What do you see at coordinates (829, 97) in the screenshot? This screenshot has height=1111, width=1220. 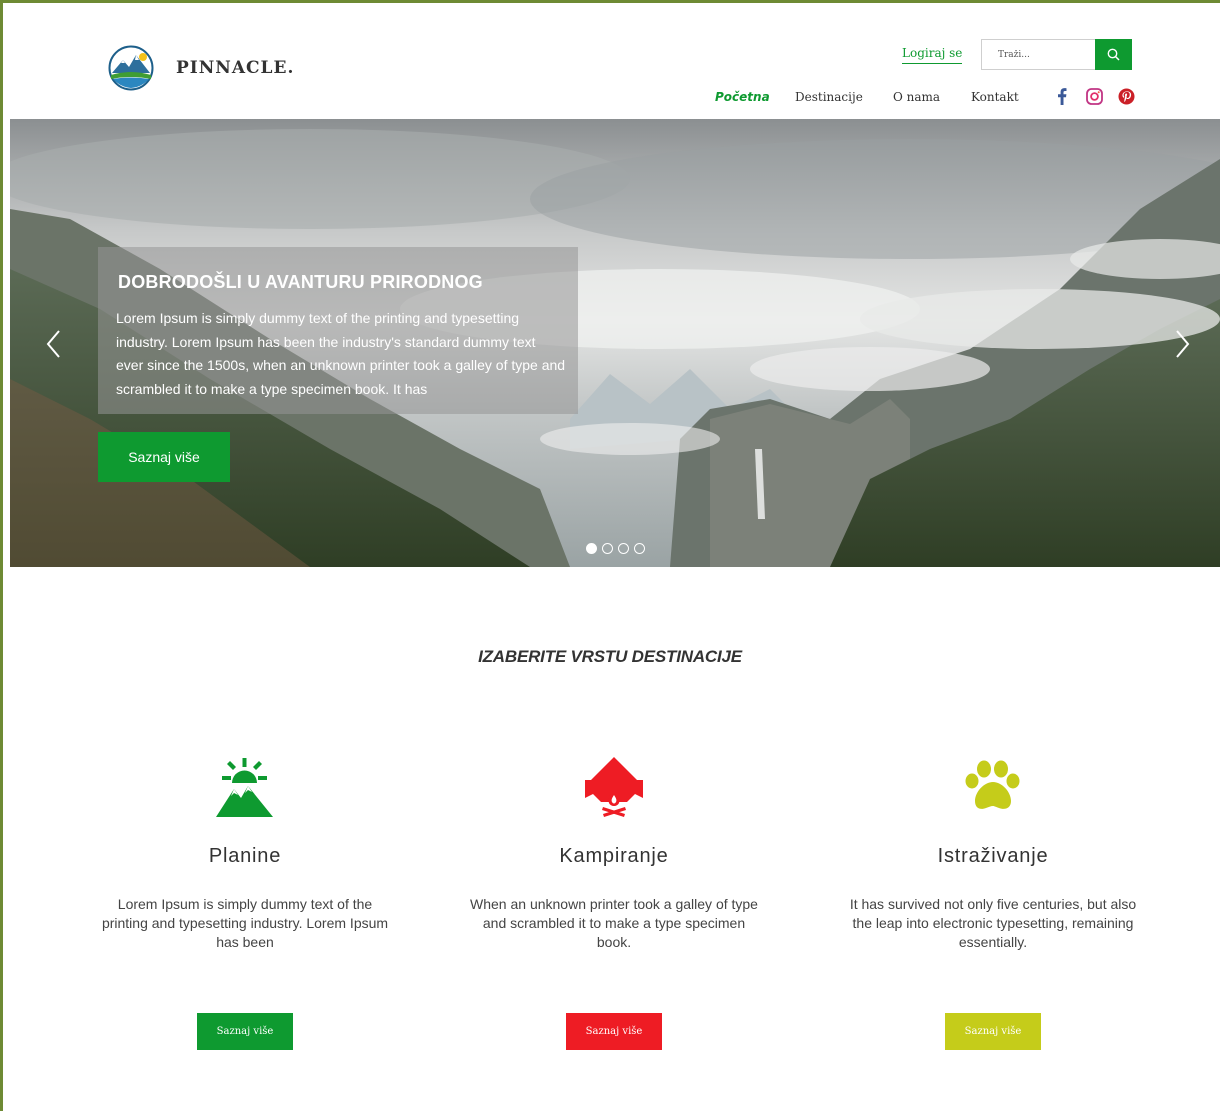 I see `nav-item-destinacije: Destinacije` at bounding box center [829, 97].